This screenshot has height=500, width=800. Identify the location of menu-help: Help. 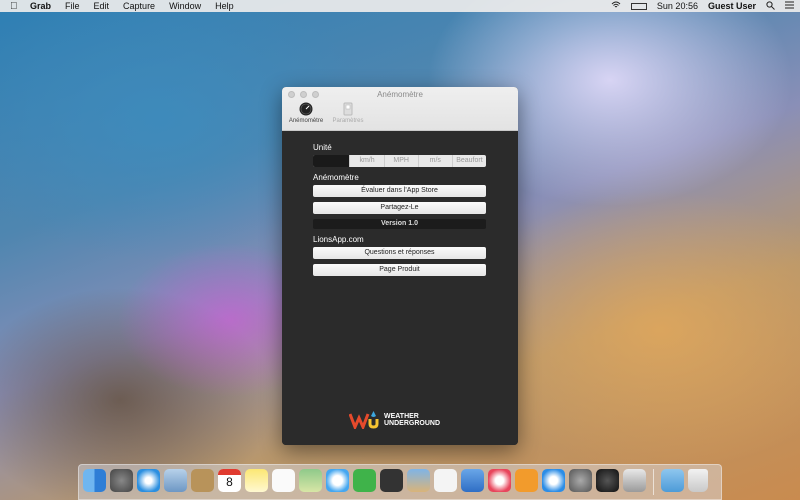
(224, 6).